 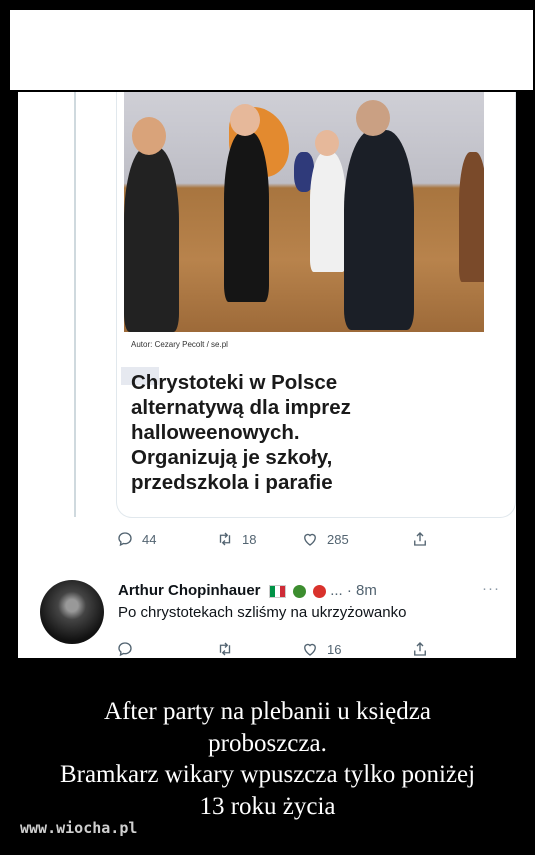 I want to click on top-white-panel, so click(x=271, y=50).